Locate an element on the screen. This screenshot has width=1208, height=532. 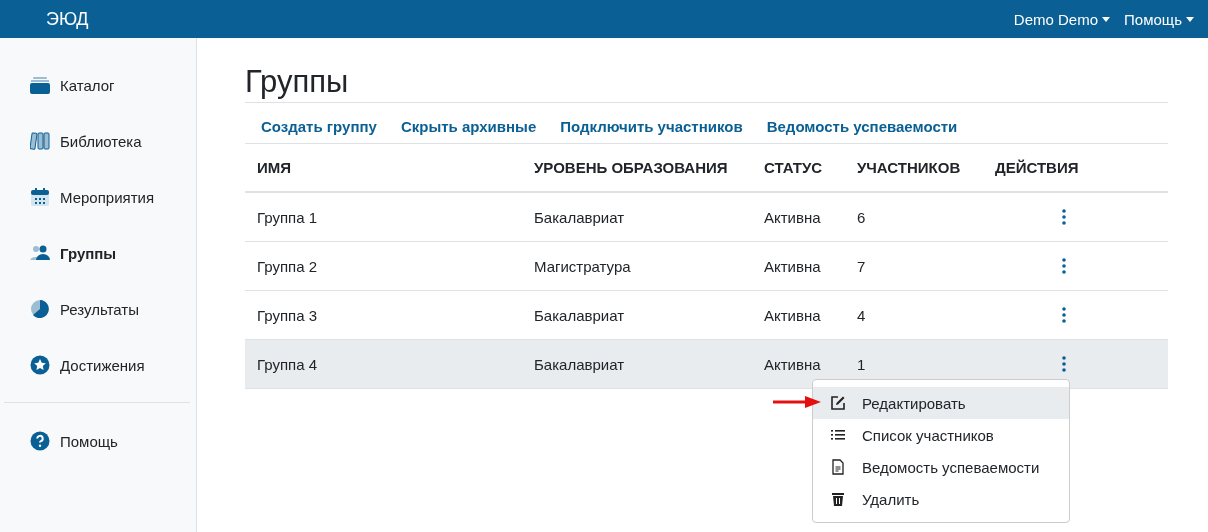
books-icon is located at coordinates (40, 141).